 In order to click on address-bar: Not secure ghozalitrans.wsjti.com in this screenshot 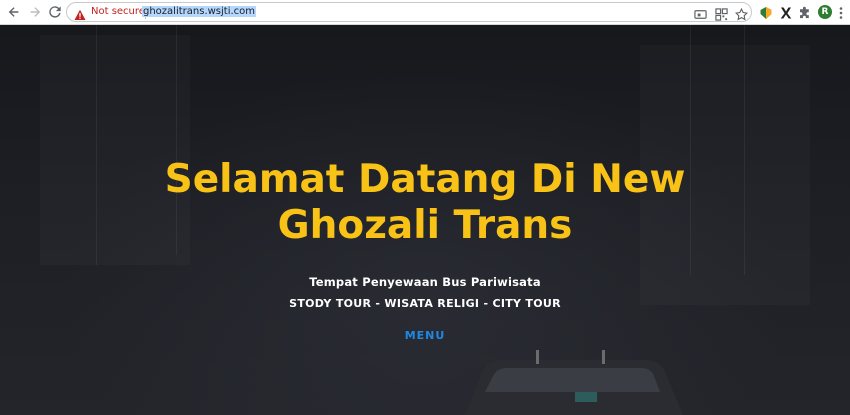, I will do `click(409, 12)`.